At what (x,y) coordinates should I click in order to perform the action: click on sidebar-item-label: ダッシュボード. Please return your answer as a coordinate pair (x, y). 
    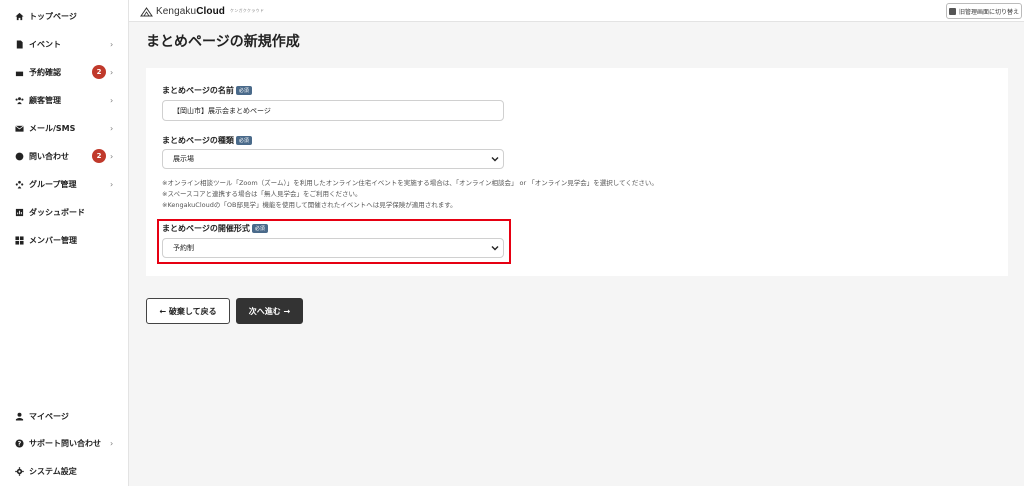
    Looking at the image, I should click on (57, 212).